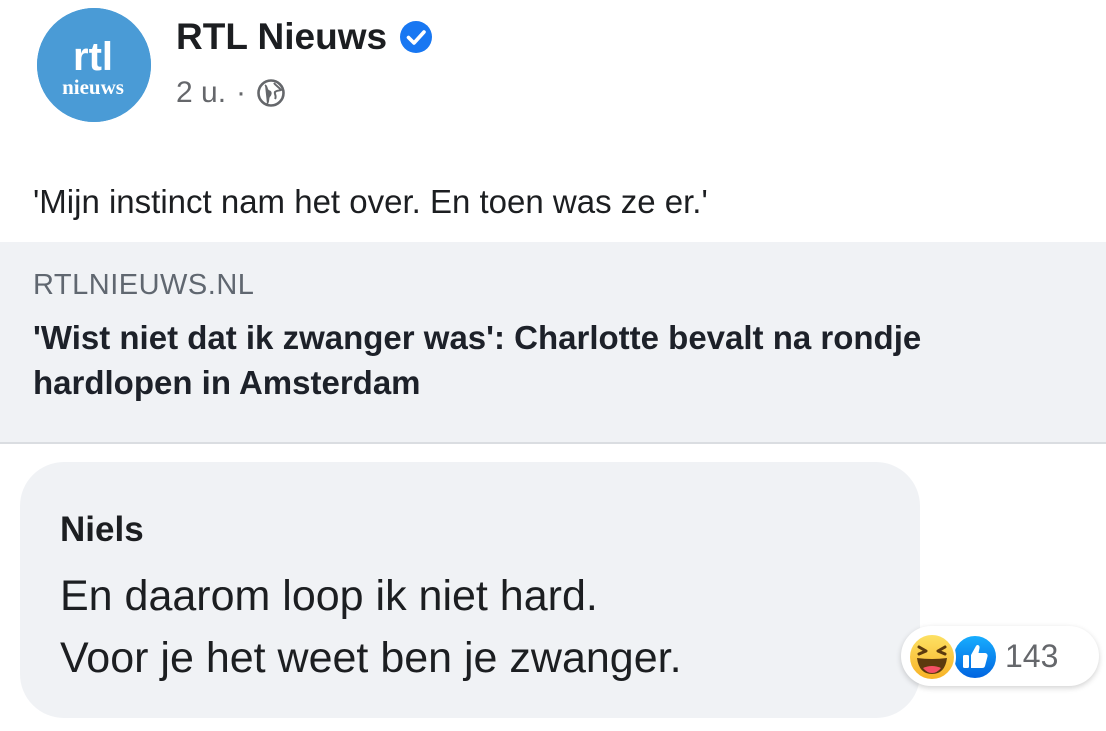  Describe the element at coordinates (102, 530) in the screenshot. I see `comment-author: Niels` at that location.